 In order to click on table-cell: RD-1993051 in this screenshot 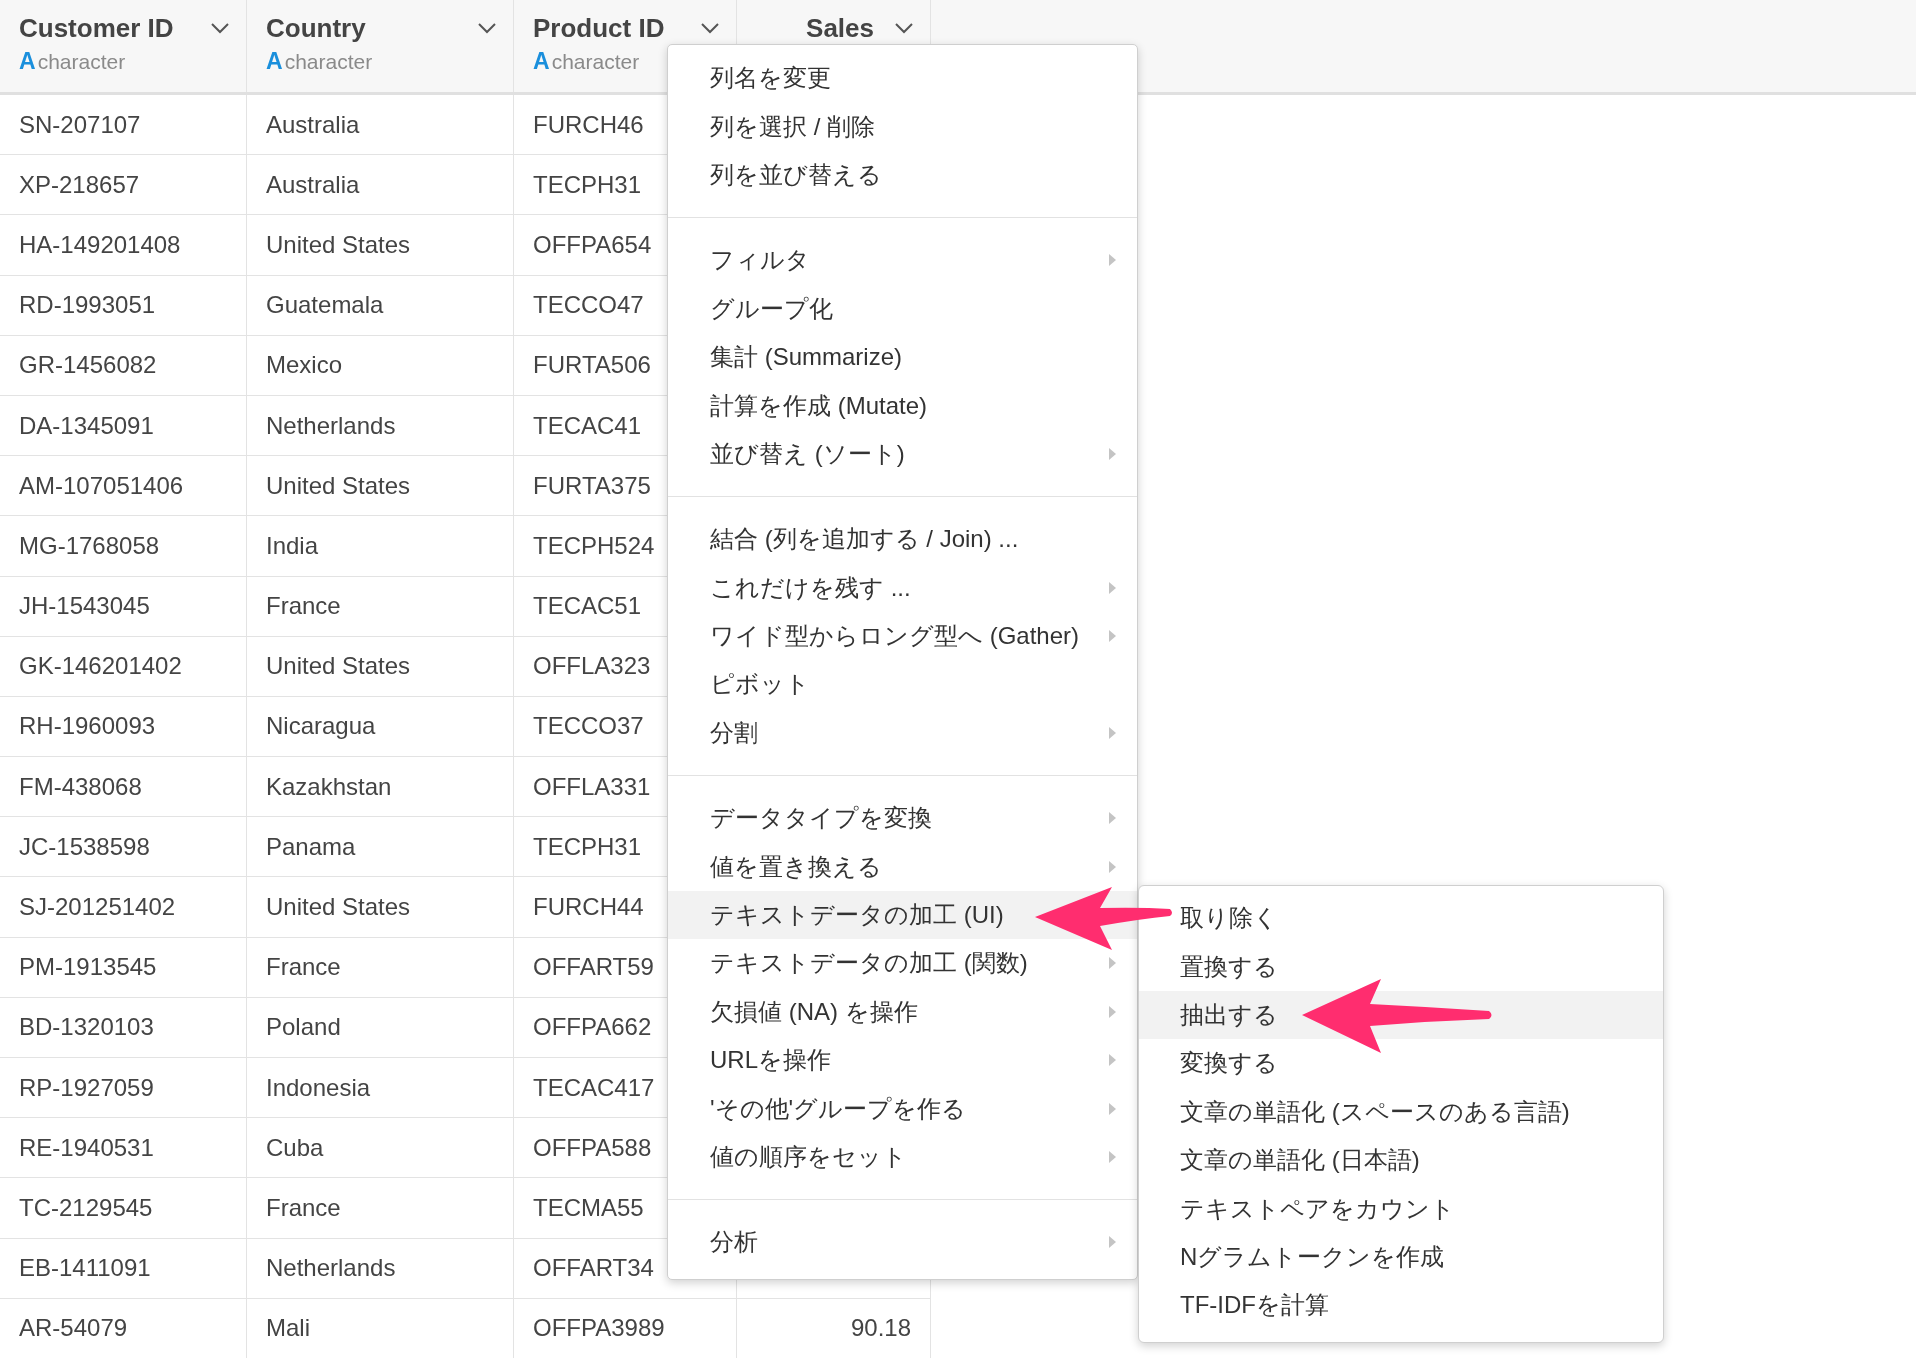, I will do `click(123, 305)`.